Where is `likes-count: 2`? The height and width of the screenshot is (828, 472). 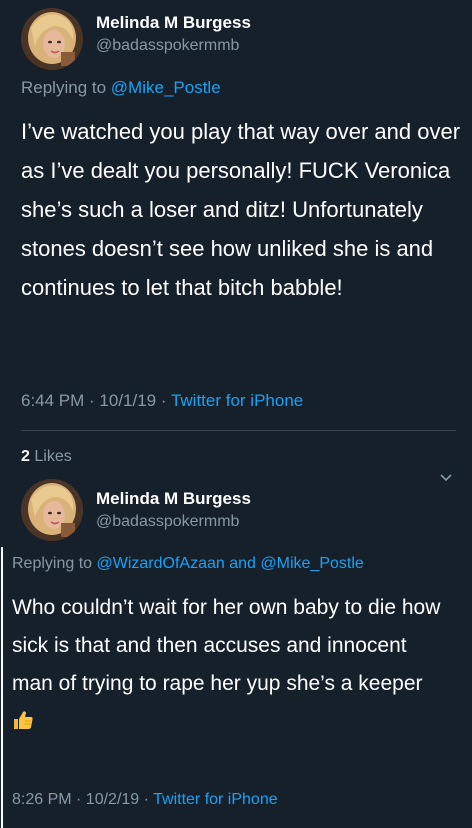
likes-count: 2 is located at coordinates (25, 456).